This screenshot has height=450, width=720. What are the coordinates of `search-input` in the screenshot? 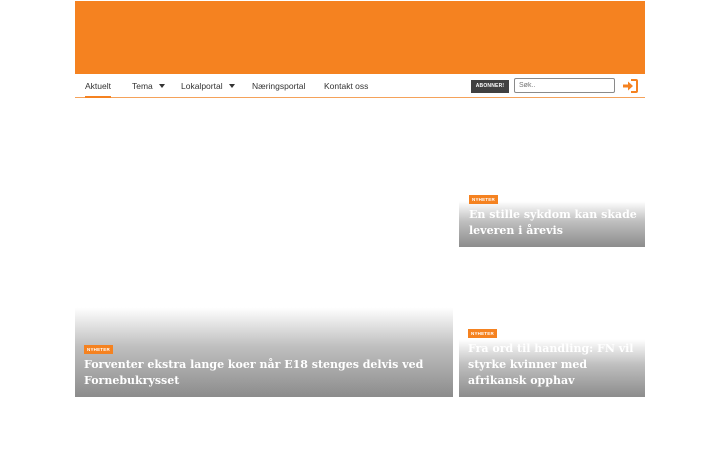 It's located at (564, 85).